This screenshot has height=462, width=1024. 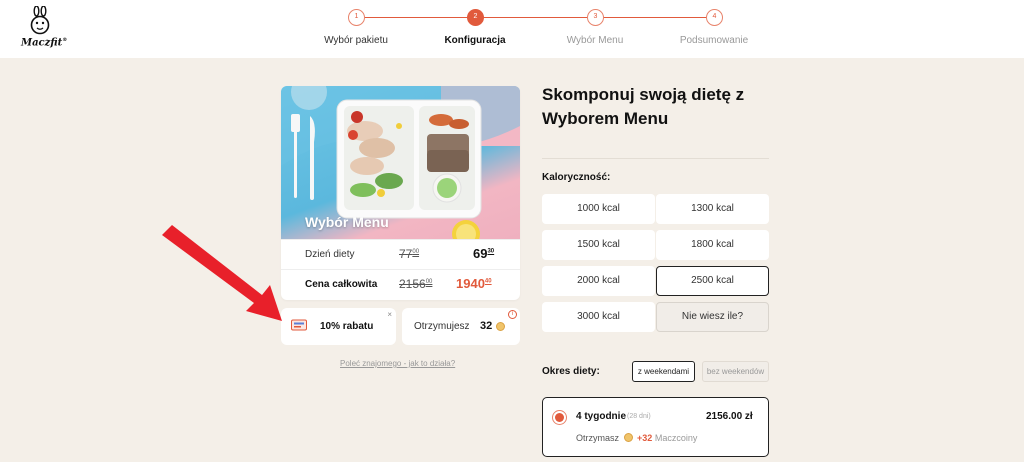 I want to click on day-price-row: Dzień diety 7700 6930, so click(x=400, y=254).